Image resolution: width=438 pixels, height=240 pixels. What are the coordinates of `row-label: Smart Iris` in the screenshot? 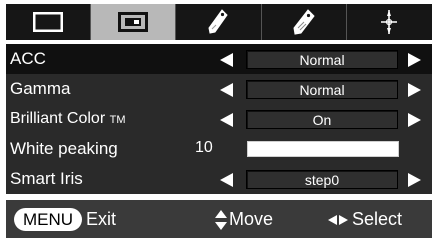 It's located at (46, 178).